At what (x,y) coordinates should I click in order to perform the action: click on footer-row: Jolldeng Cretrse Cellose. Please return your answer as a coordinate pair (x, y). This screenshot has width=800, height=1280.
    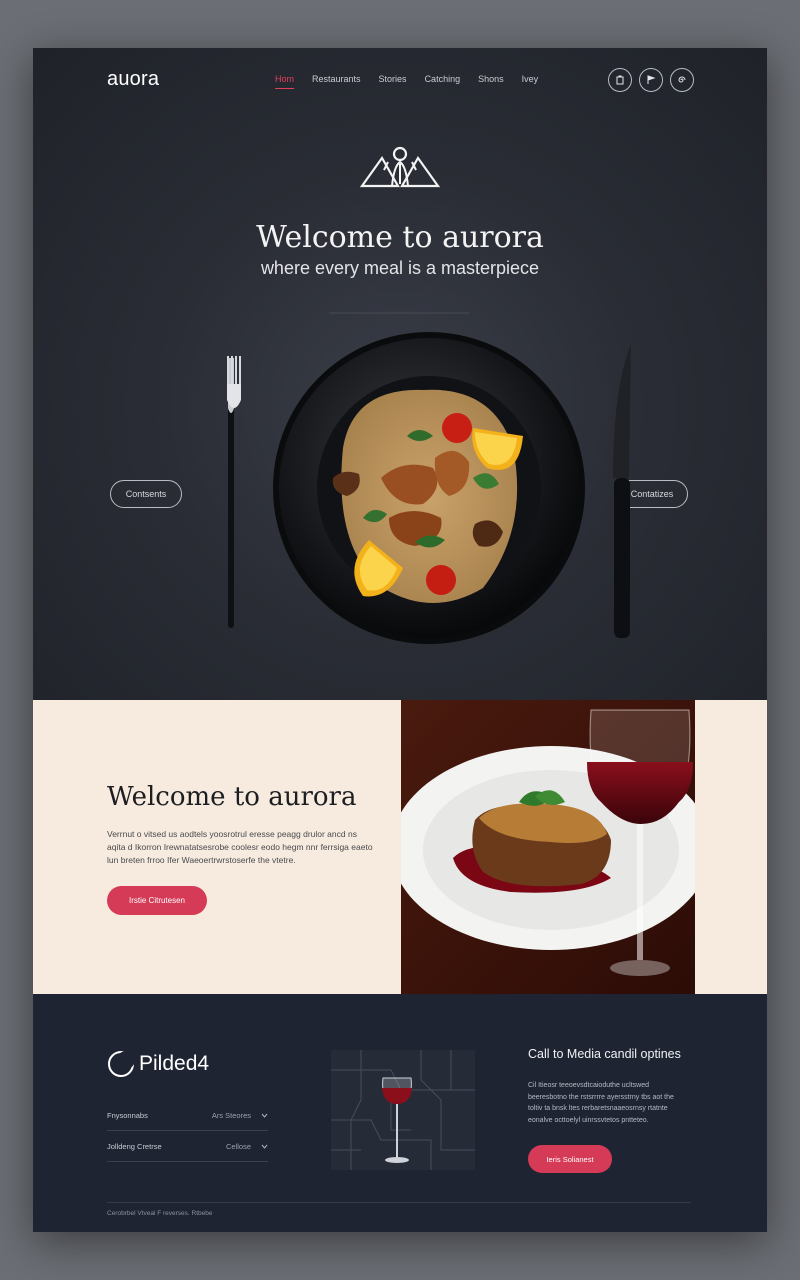
    Looking at the image, I should click on (187, 1146).